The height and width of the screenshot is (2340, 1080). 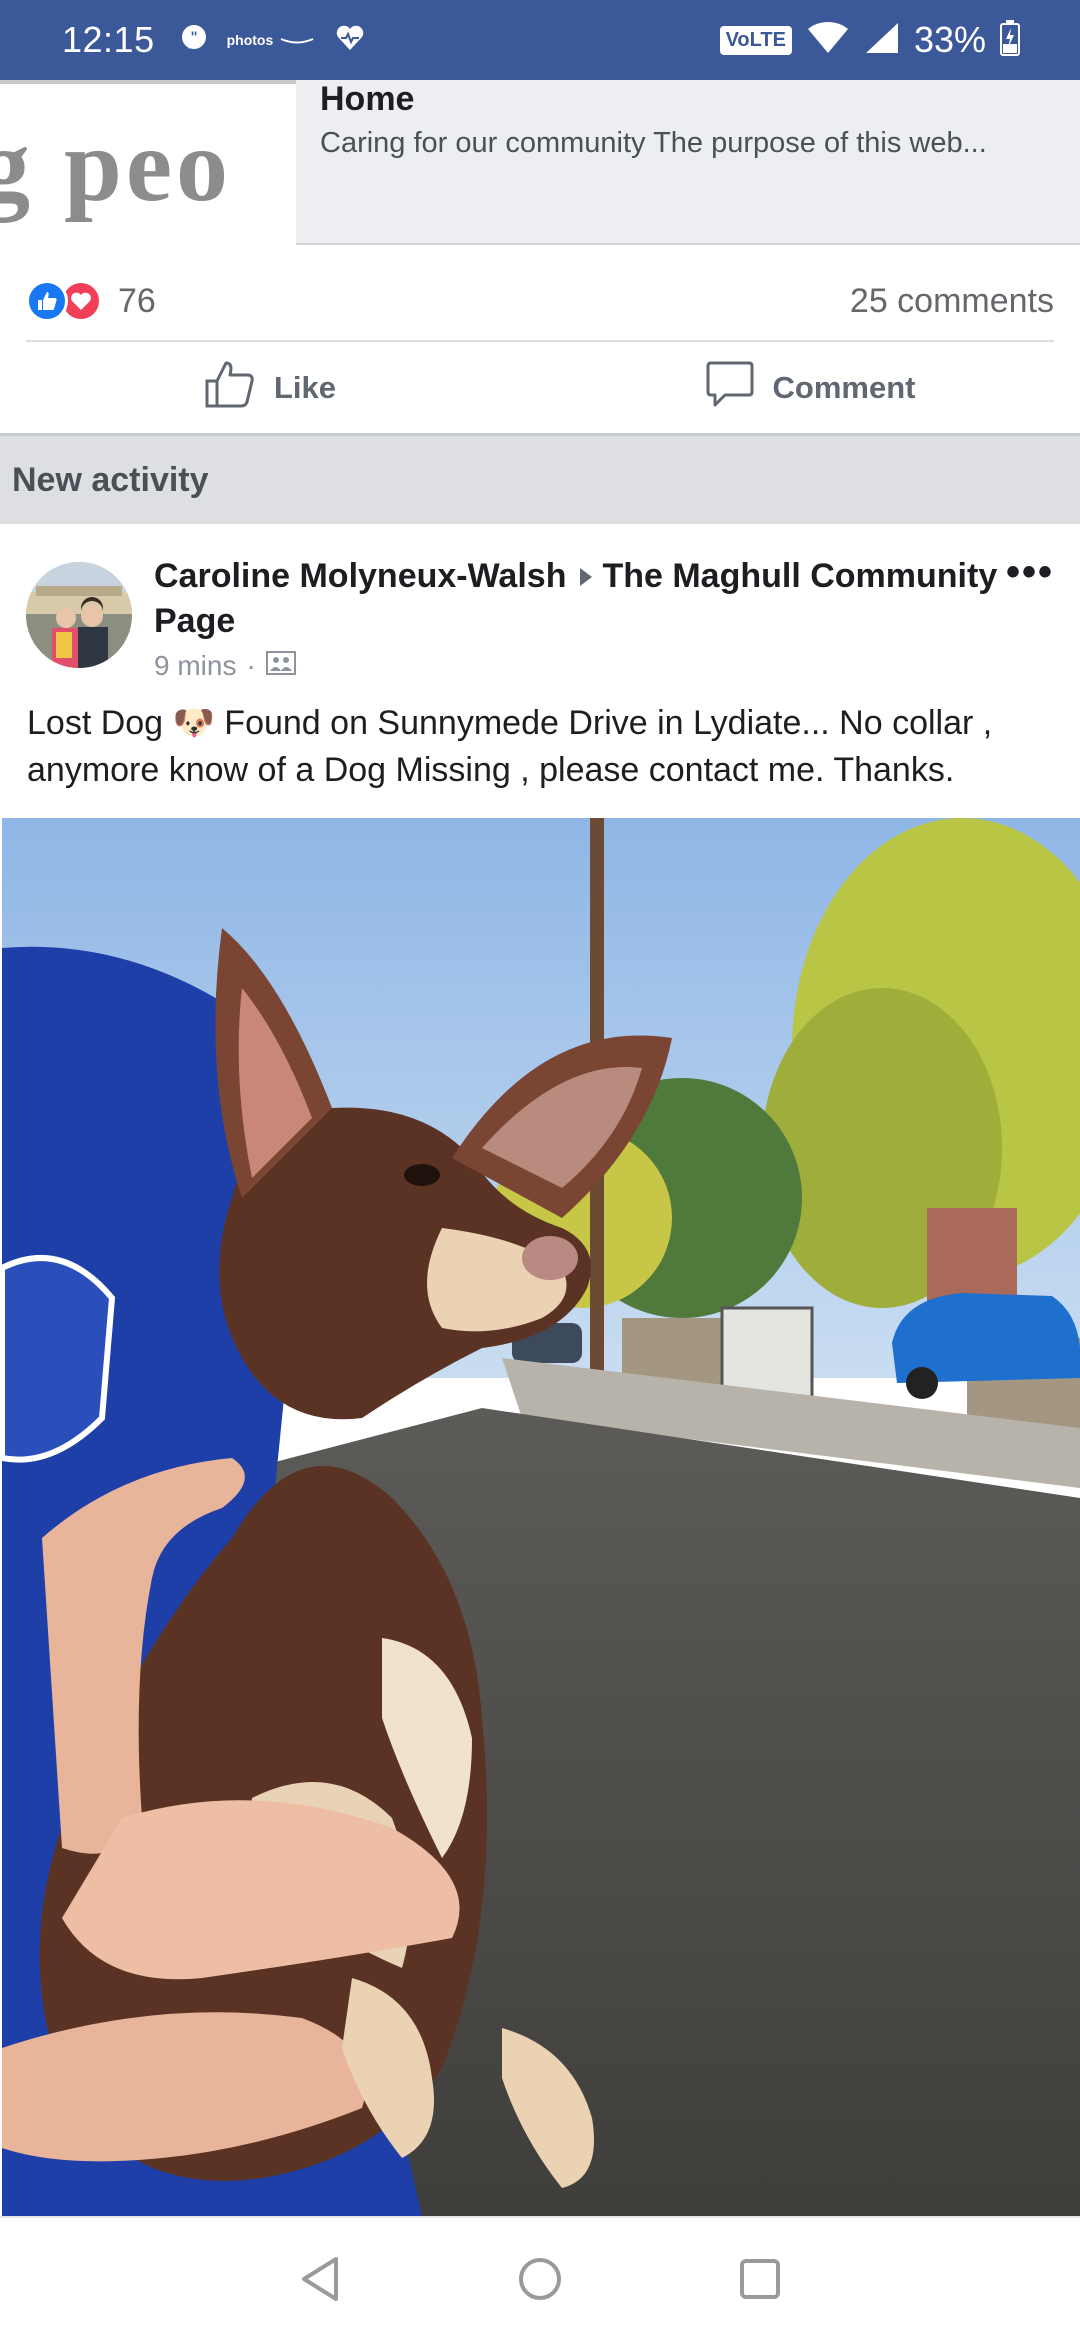 I want to click on comment-bubble-icon, so click(x=730, y=388).